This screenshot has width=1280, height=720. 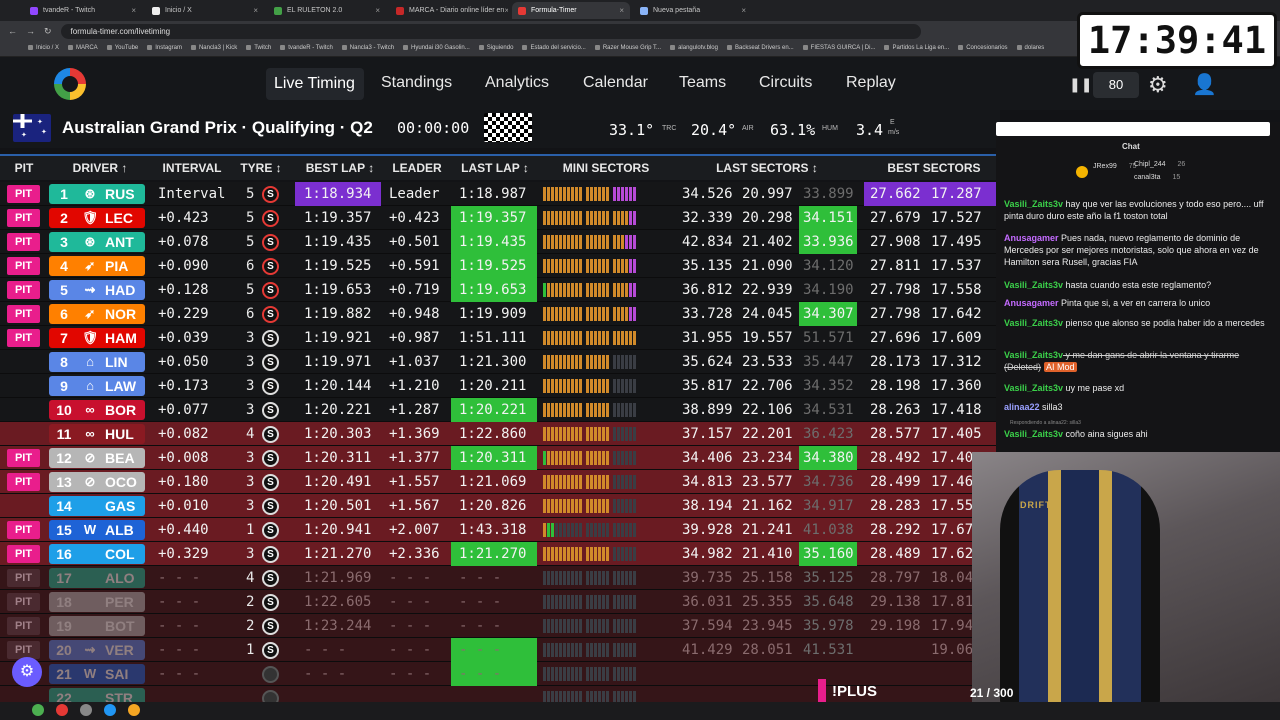 I want to click on chrome-icon, so click(x=38, y=710).